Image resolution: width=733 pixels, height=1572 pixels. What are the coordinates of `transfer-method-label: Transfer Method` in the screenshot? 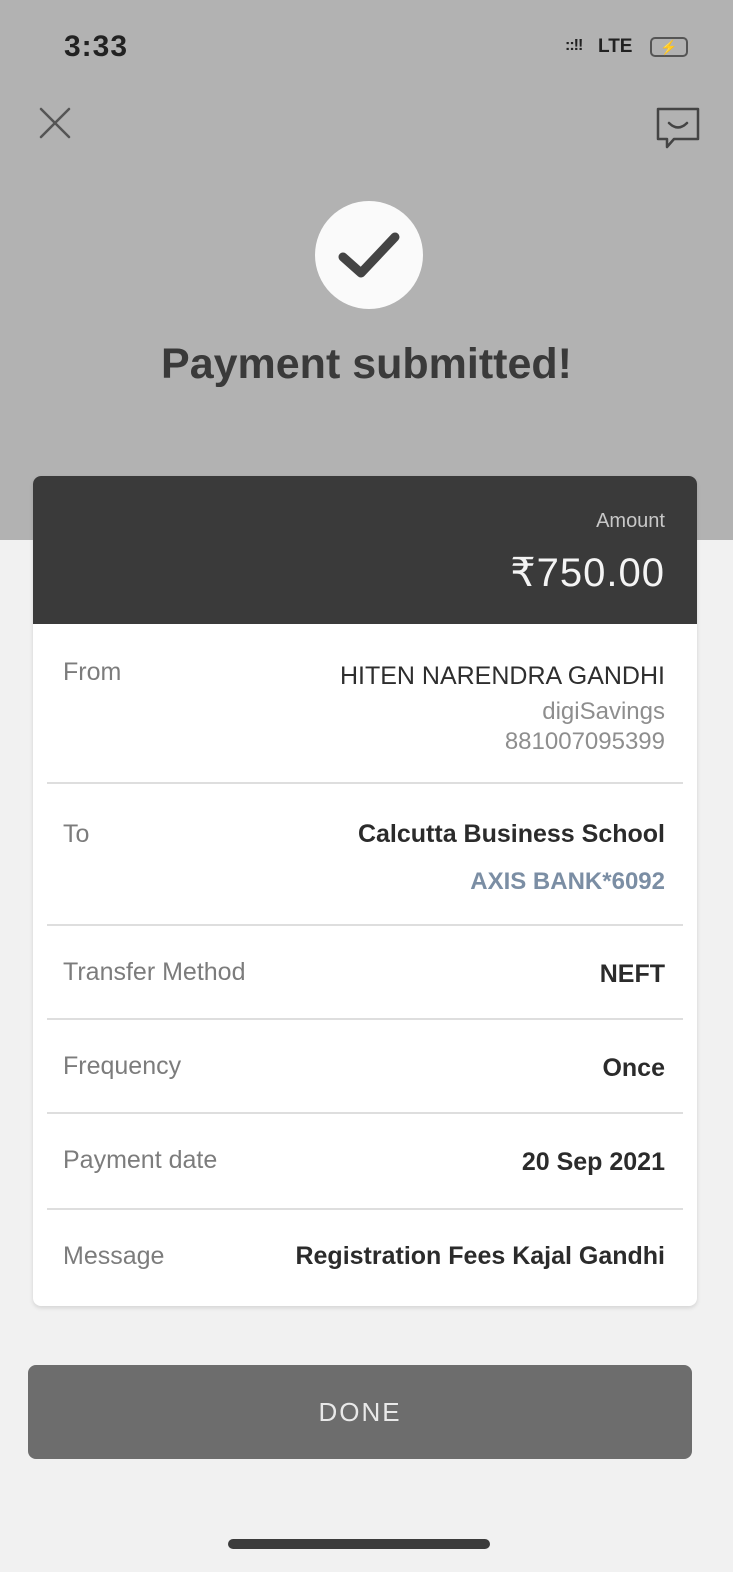 It's located at (154, 972).